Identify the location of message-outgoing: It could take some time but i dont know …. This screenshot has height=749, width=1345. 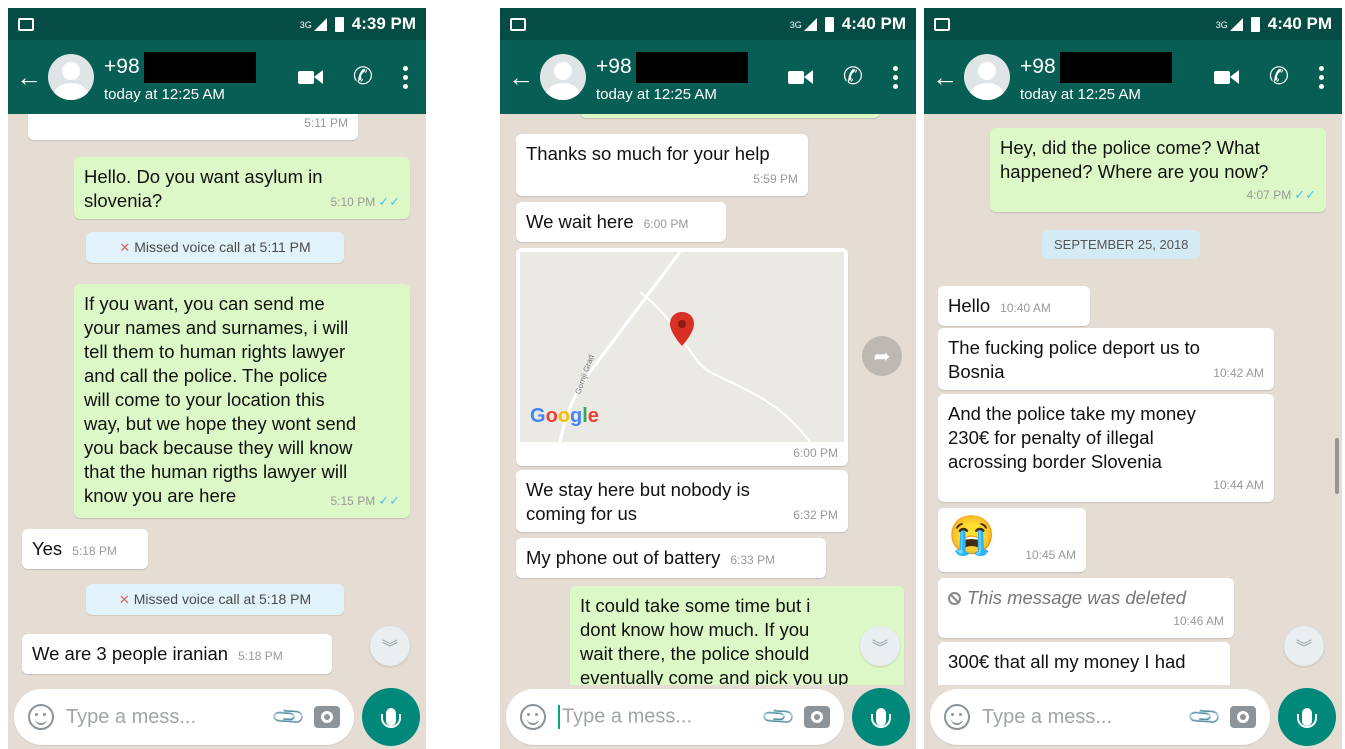
(737, 635).